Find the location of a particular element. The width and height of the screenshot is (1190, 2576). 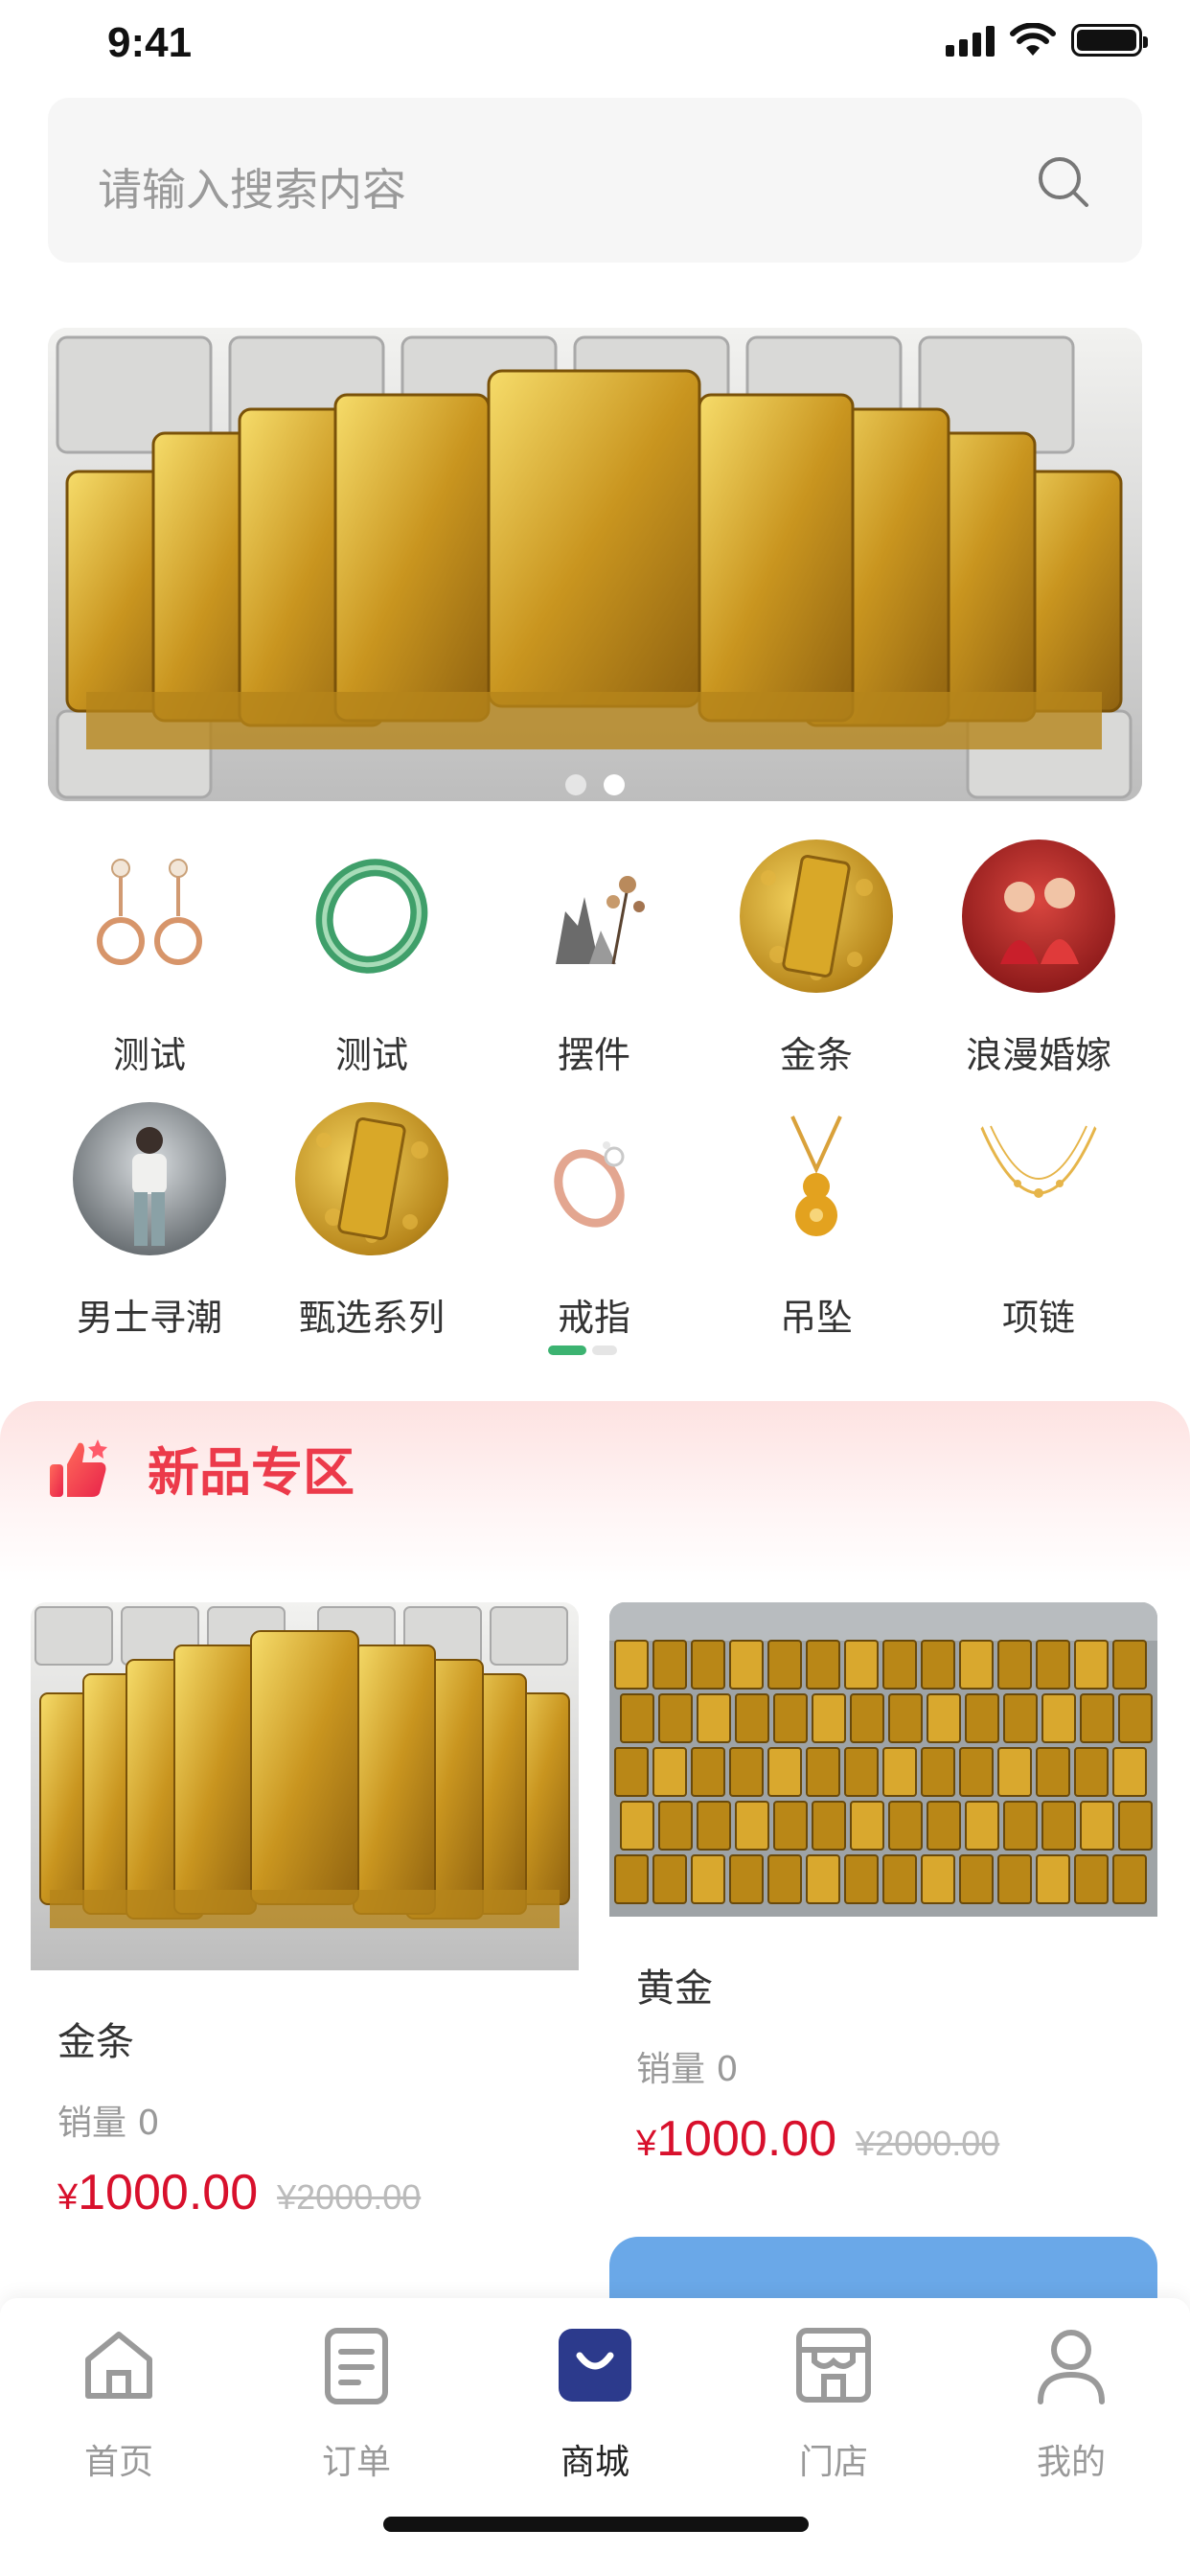

home-icon is located at coordinates (119, 2365).